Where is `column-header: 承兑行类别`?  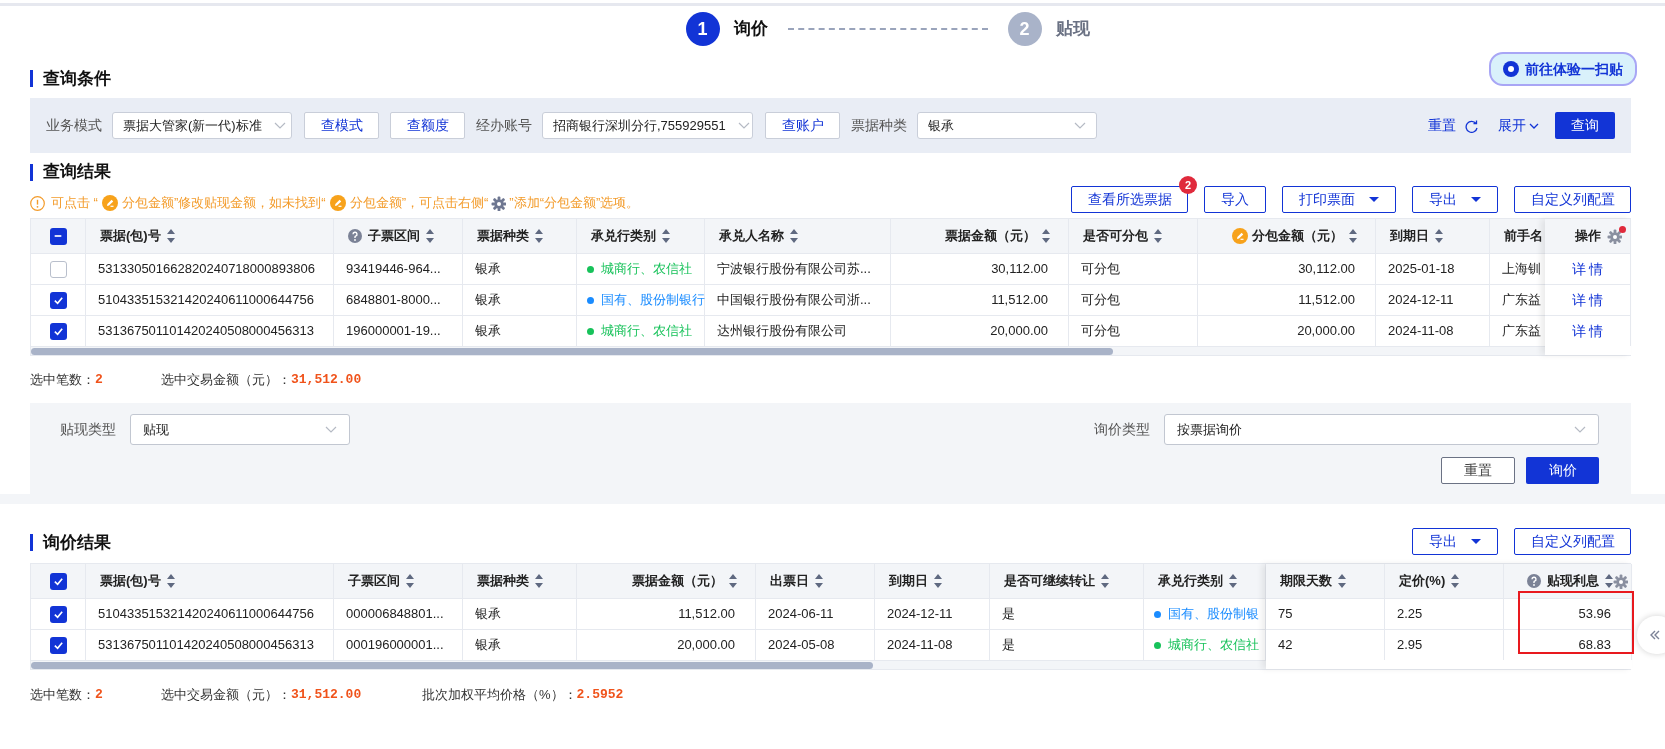 column-header: 承兑行类别 is located at coordinates (623, 236).